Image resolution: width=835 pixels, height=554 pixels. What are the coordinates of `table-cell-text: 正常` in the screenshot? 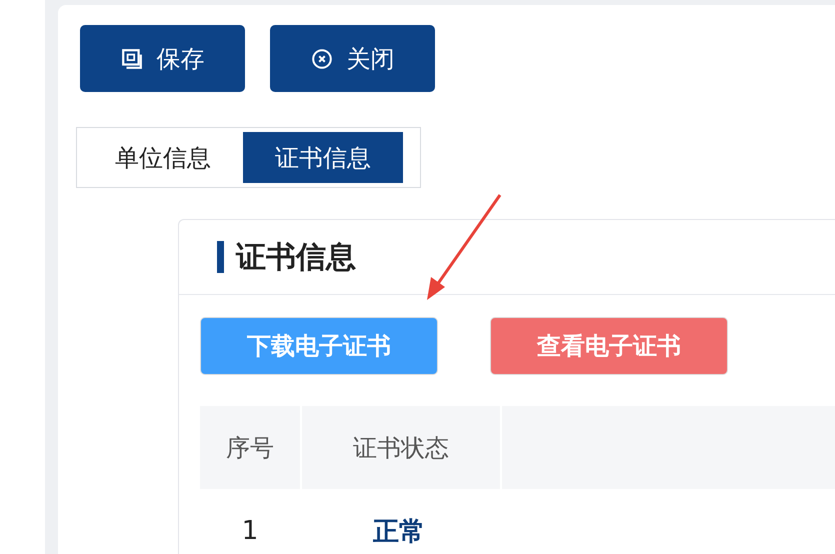 It's located at (399, 532).